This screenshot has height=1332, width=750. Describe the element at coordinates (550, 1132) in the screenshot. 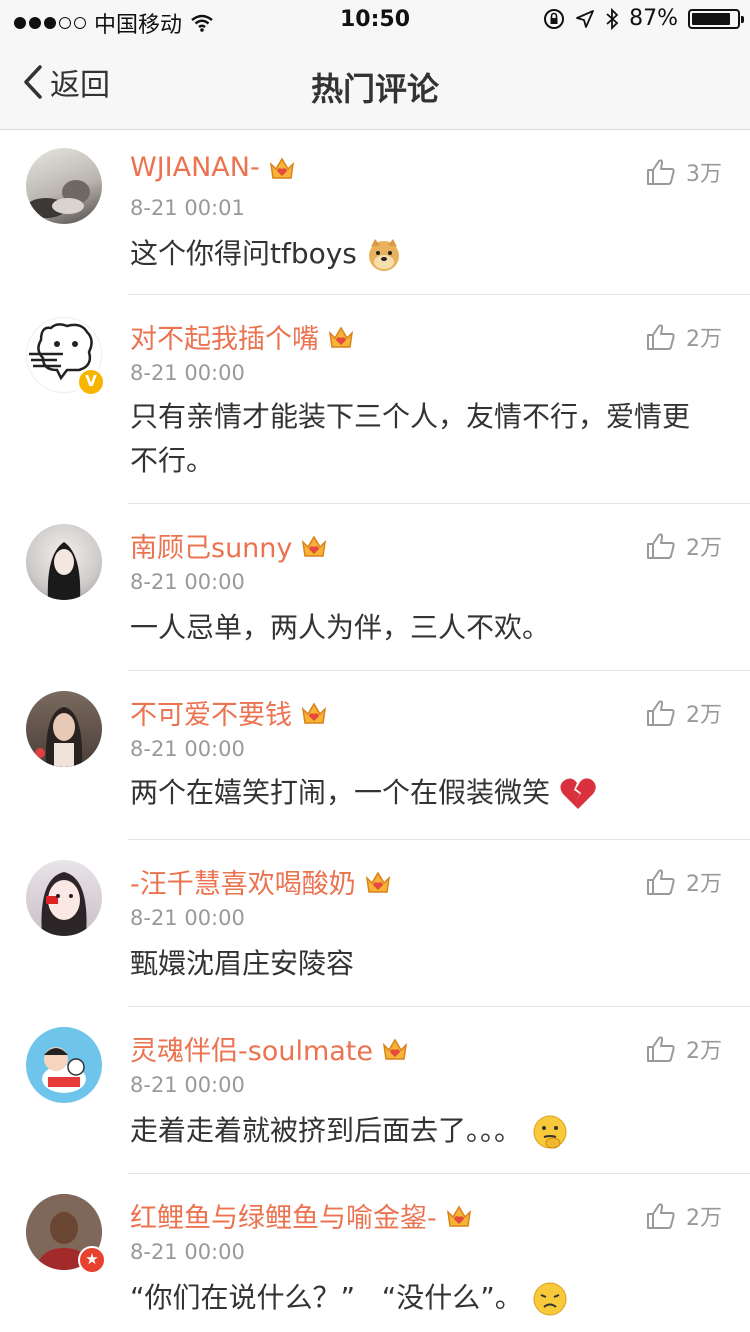

I see `thinking-face-emoji` at that location.